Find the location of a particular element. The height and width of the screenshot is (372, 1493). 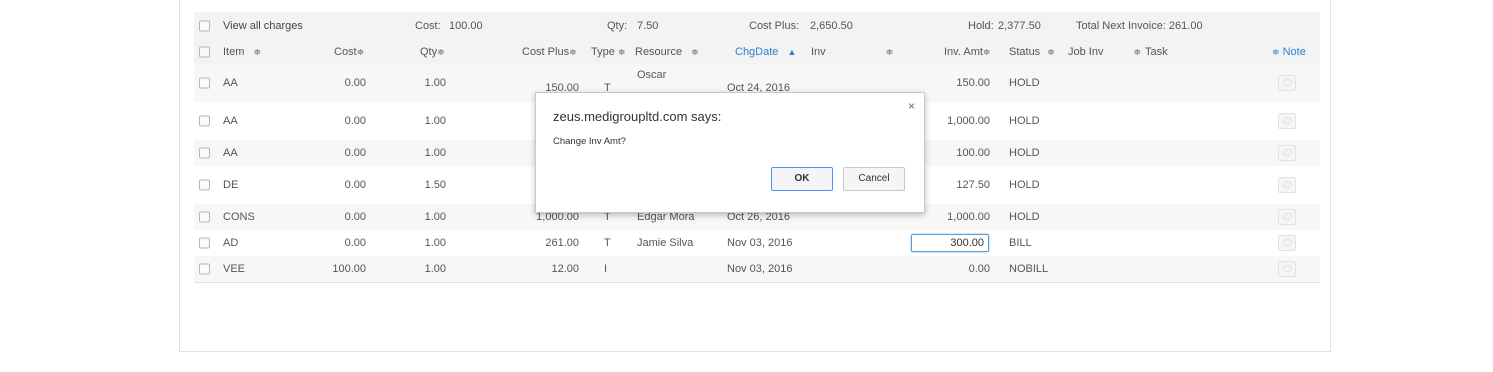

qty-summary-label: Qty: is located at coordinates (617, 26).